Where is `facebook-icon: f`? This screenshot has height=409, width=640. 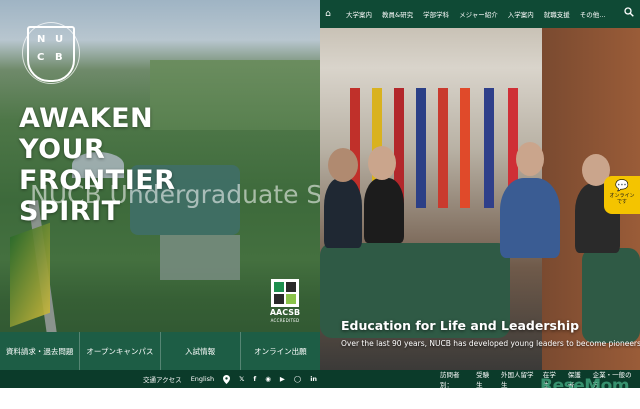
facebook-icon: f is located at coordinates (254, 379).